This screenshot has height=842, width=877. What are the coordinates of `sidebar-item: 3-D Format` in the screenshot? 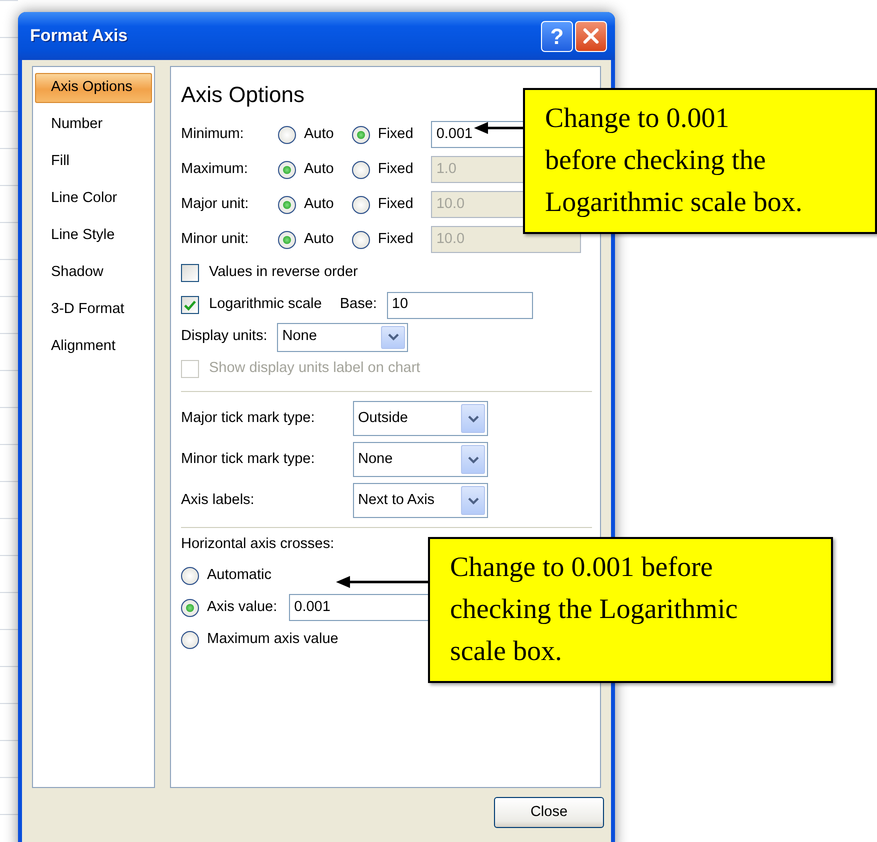 It's located at (93, 310).